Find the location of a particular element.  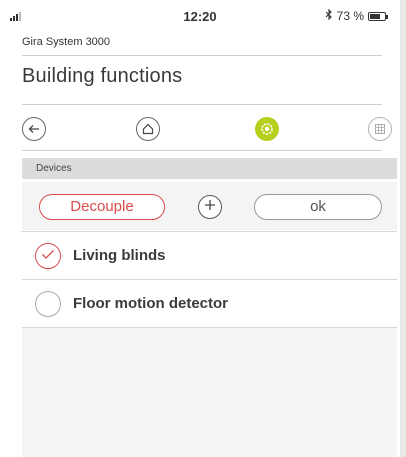

back-arrow-icon is located at coordinates (34, 129).